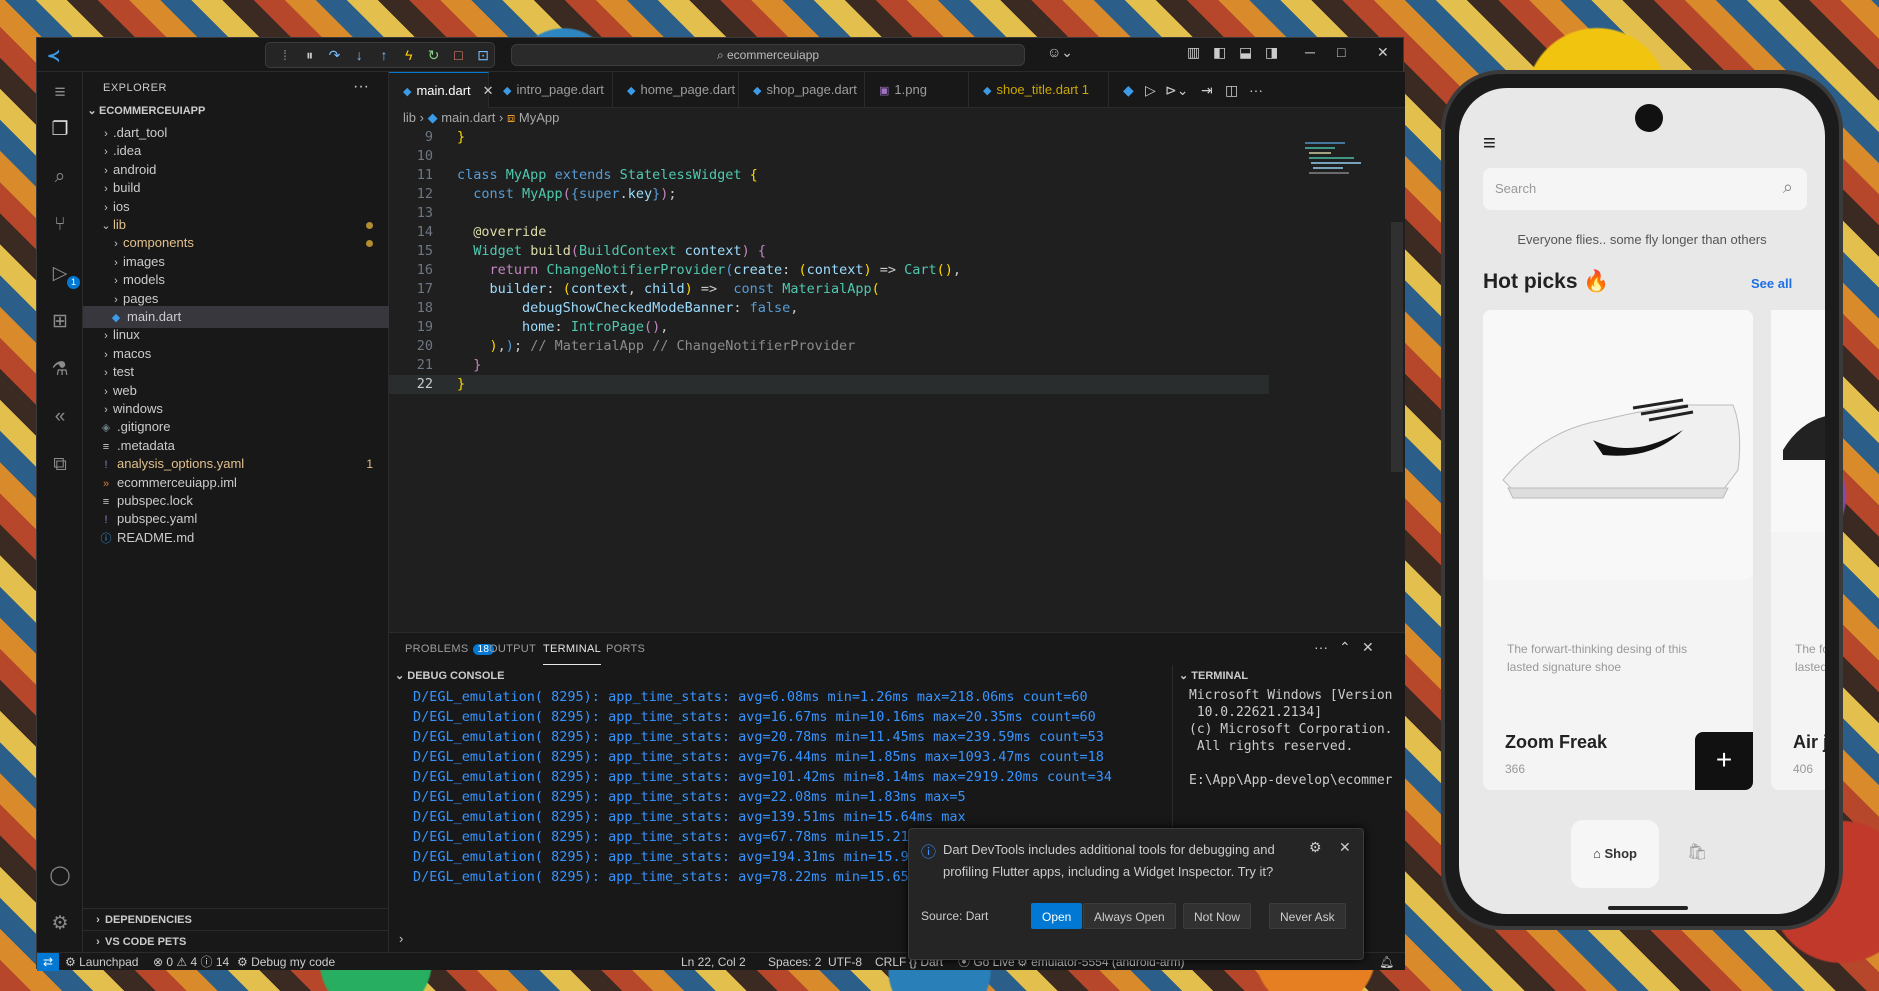 This screenshot has height=991, width=1879. What do you see at coordinates (1615, 854) in the screenshot?
I see `nav-shop-button: ⌂ Shop` at bounding box center [1615, 854].